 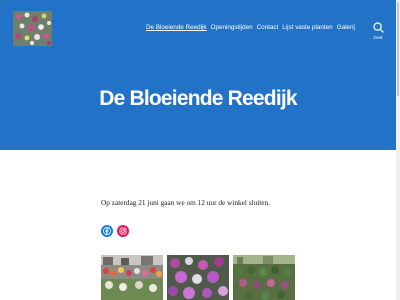 What do you see at coordinates (268, 27) in the screenshot?
I see `nav-contact: Contact` at bounding box center [268, 27].